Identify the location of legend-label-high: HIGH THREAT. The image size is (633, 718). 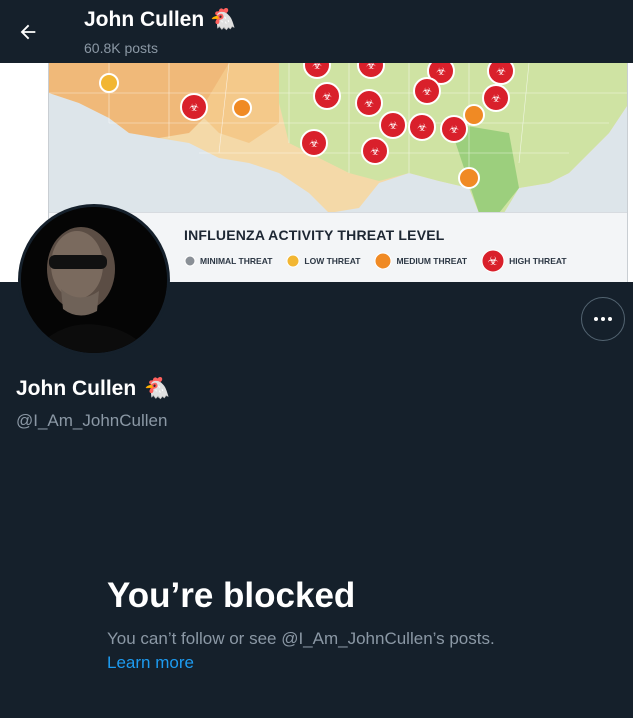
(538, 261).